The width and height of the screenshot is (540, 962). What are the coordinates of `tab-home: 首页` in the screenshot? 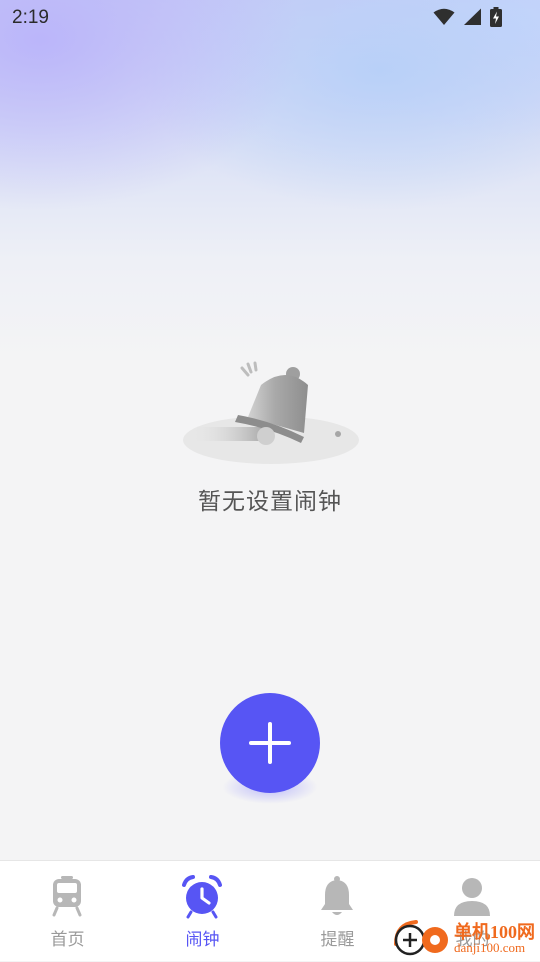 It's located at (67, 911).